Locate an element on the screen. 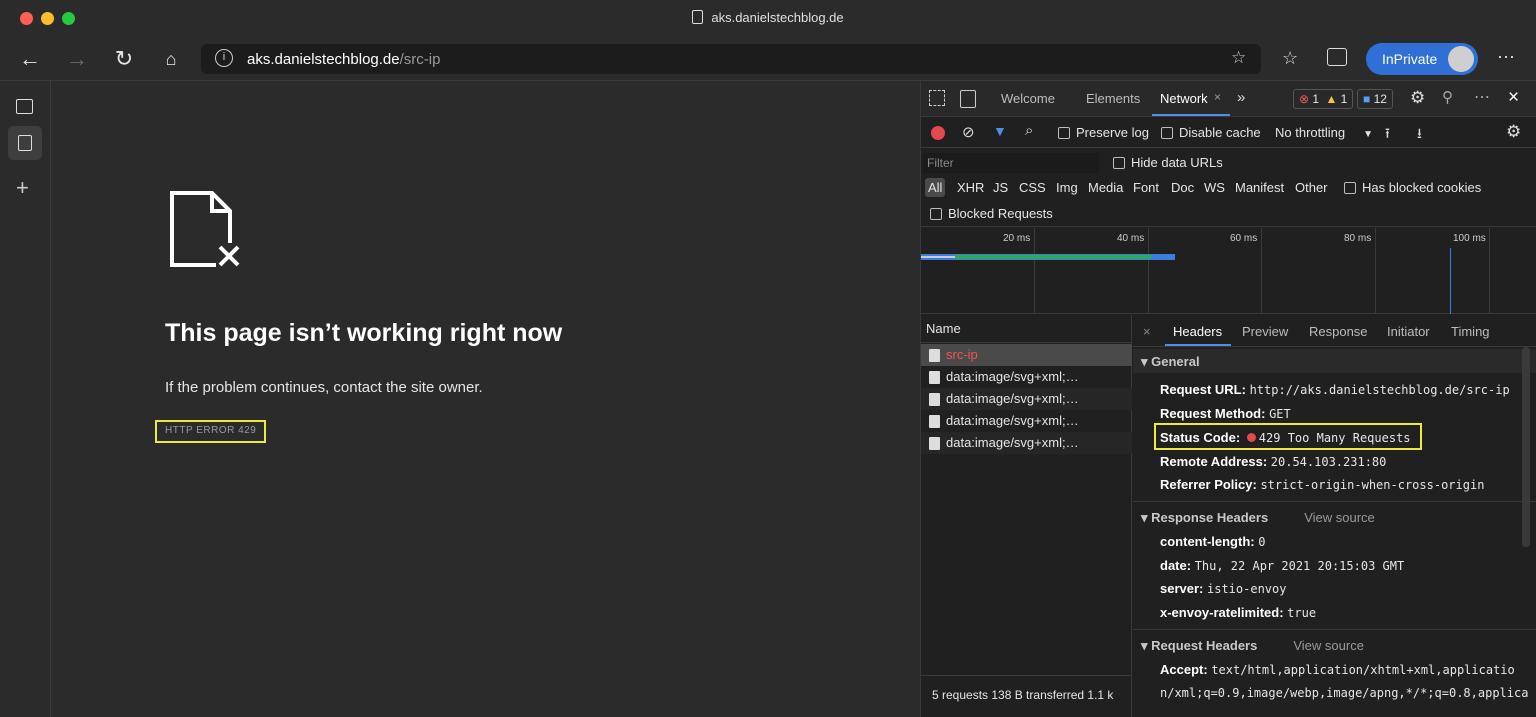  hide-data-urls-box is located at coordinates (1119, 163).